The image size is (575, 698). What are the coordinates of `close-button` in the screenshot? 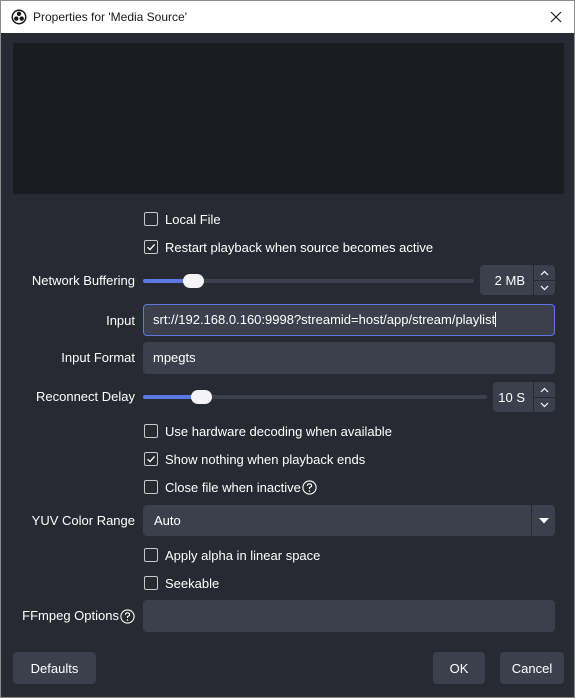 It's located at (556, 17).